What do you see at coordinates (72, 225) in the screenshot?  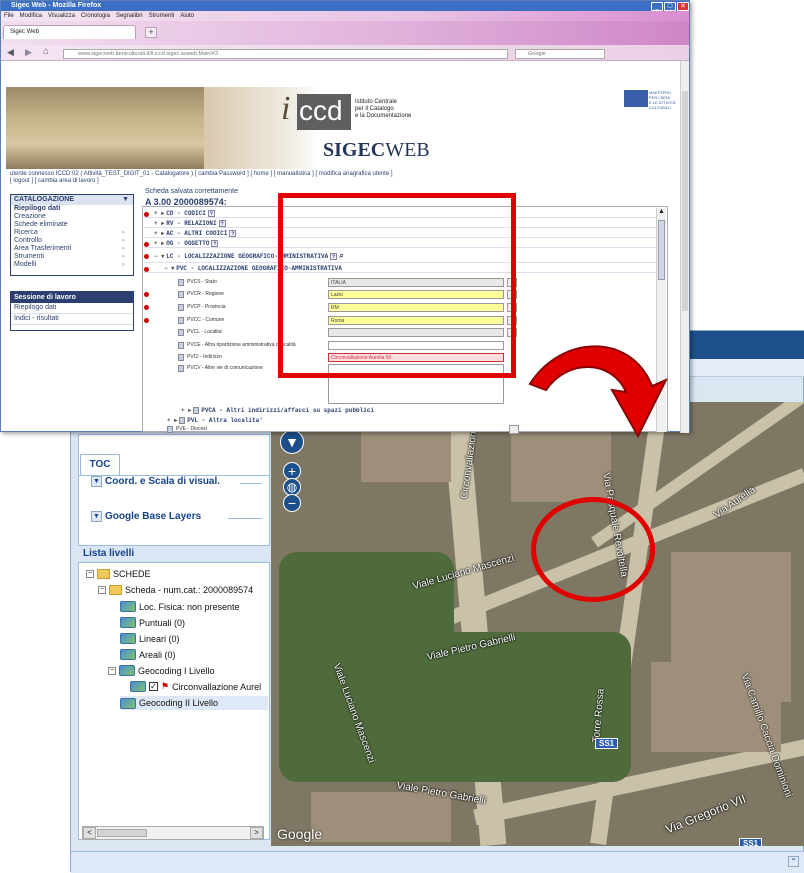 I see `menu-item-schede-eliminate: Schede eliminate` at bounding box center [72, 225].